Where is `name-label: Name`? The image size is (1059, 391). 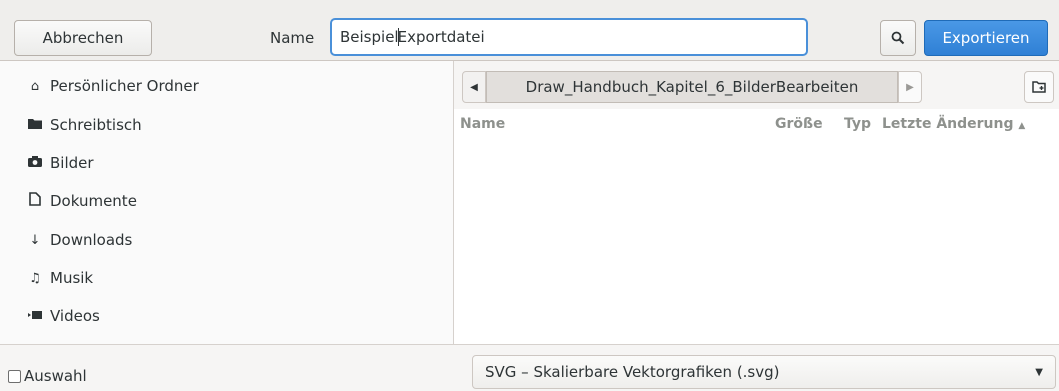
name-label: Name is located at coordinates (292, 38).